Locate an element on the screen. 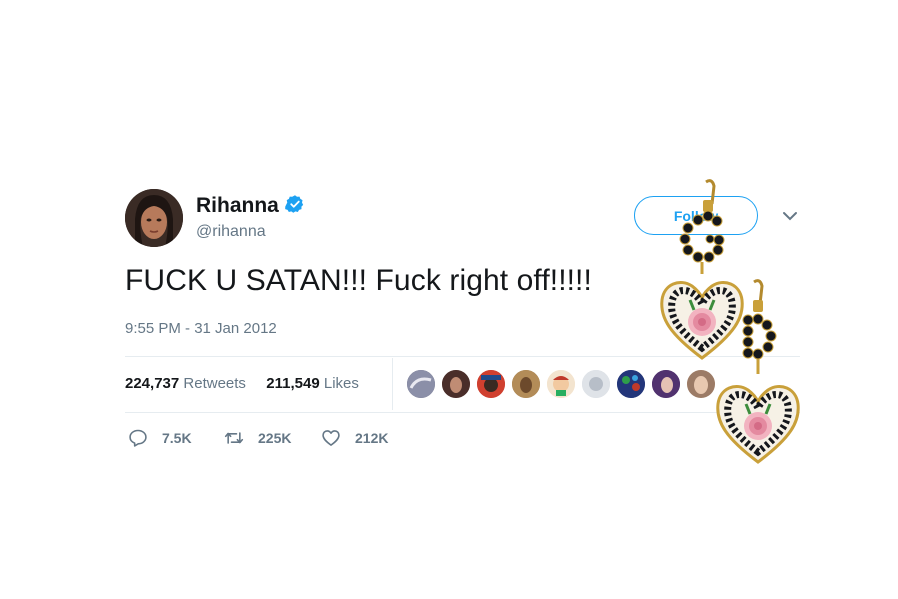 This screenshot has width=898, height=599. likes-label: Likes is located at coordinates (341, 383).